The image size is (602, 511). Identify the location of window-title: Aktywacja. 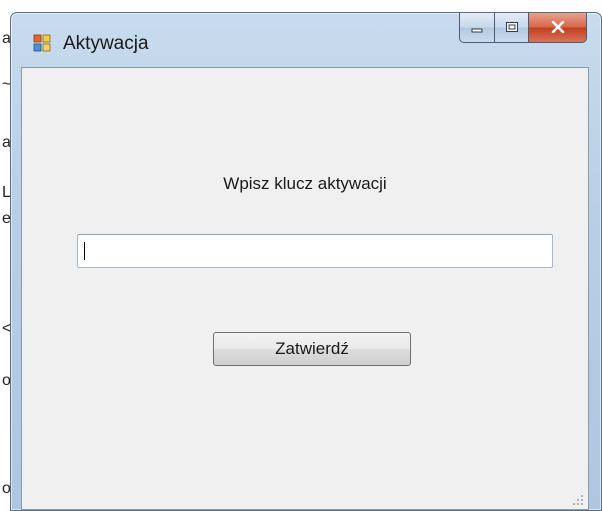
(106, 43).